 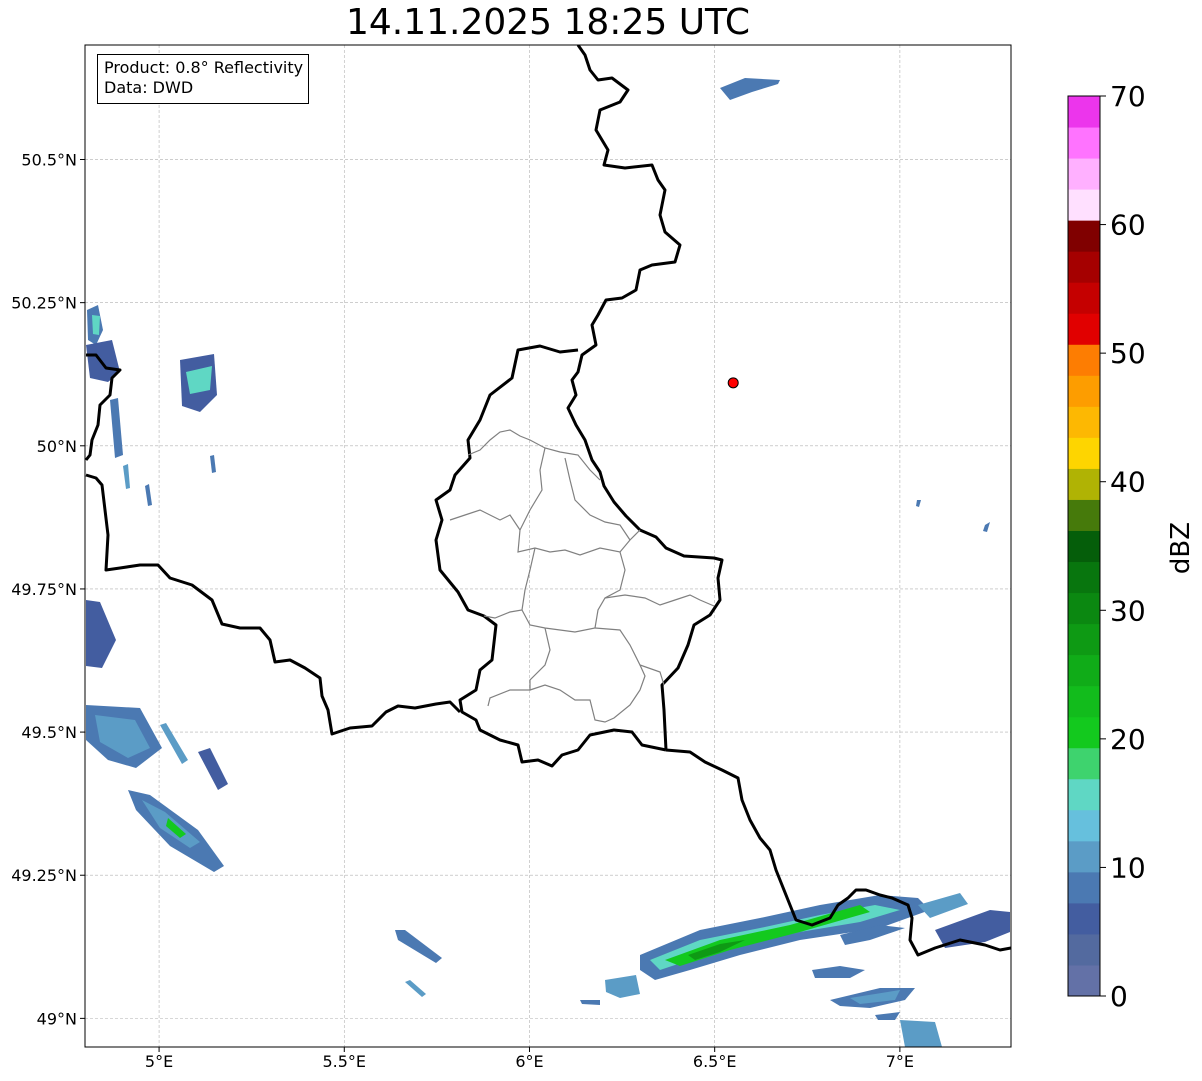 I want to click on data-source-label: Data: DWD, so click(x=149, y=87).